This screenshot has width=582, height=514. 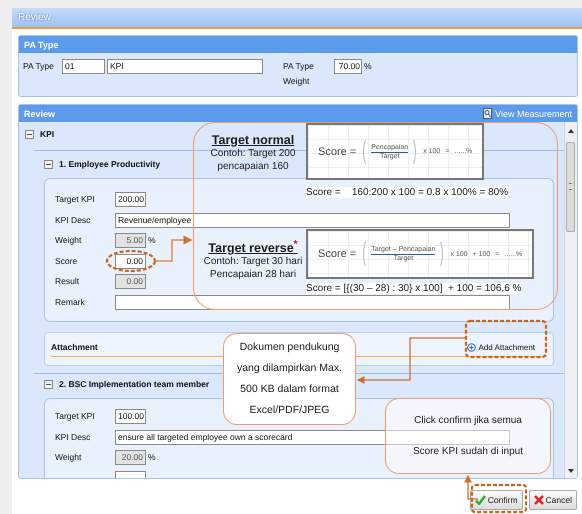 I want to click on note-text: Pencapaian 28 hari, so click(x=253, y=275).